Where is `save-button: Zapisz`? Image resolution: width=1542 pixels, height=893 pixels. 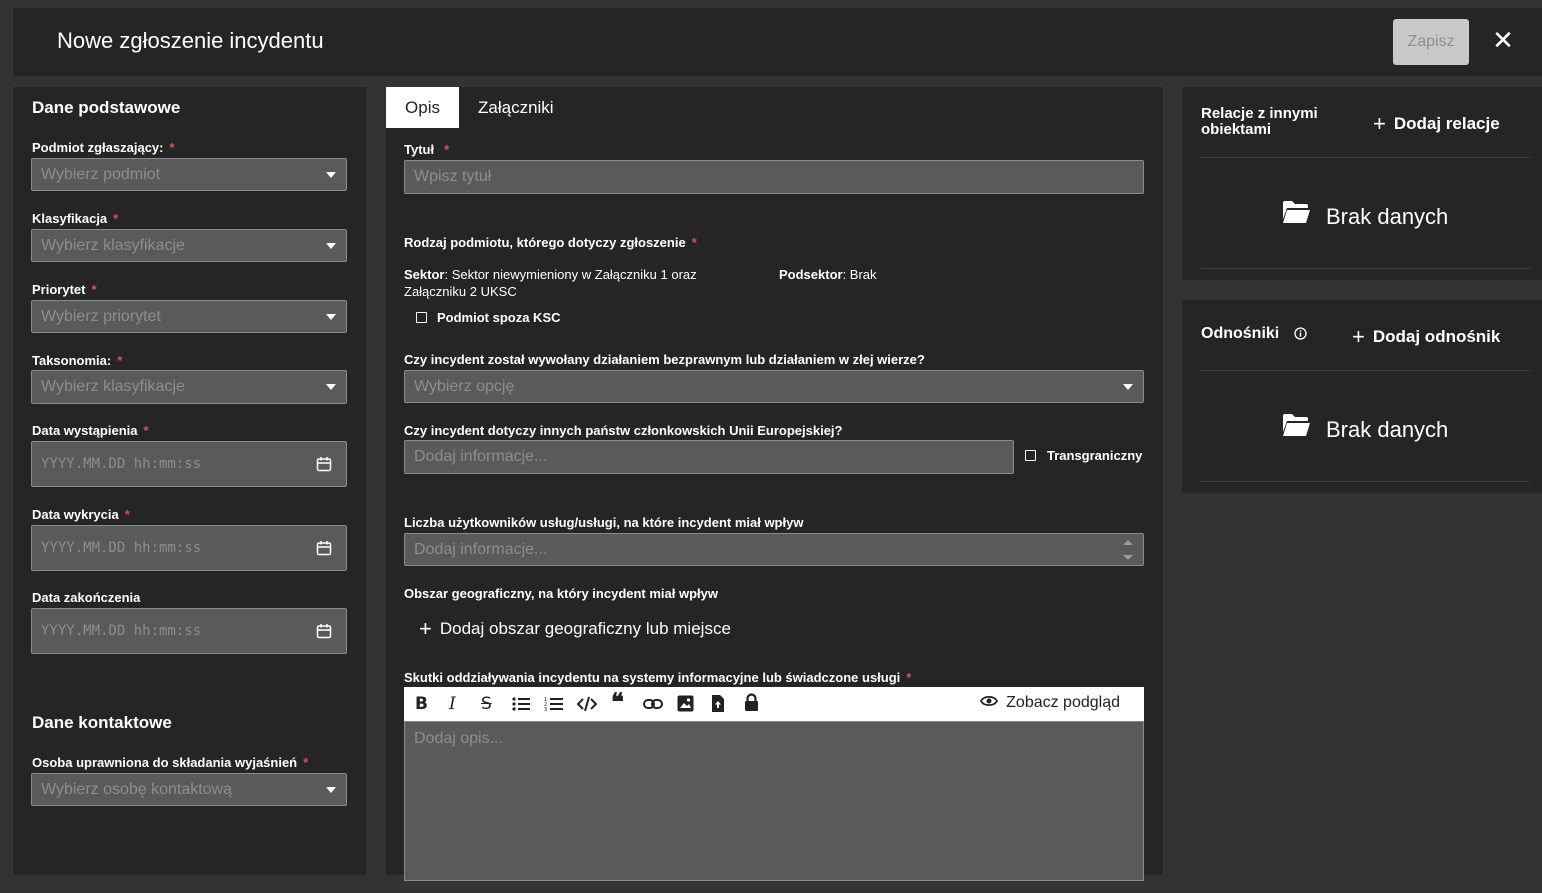 save-button: Zapisz is located at coordinates (1431, 42).